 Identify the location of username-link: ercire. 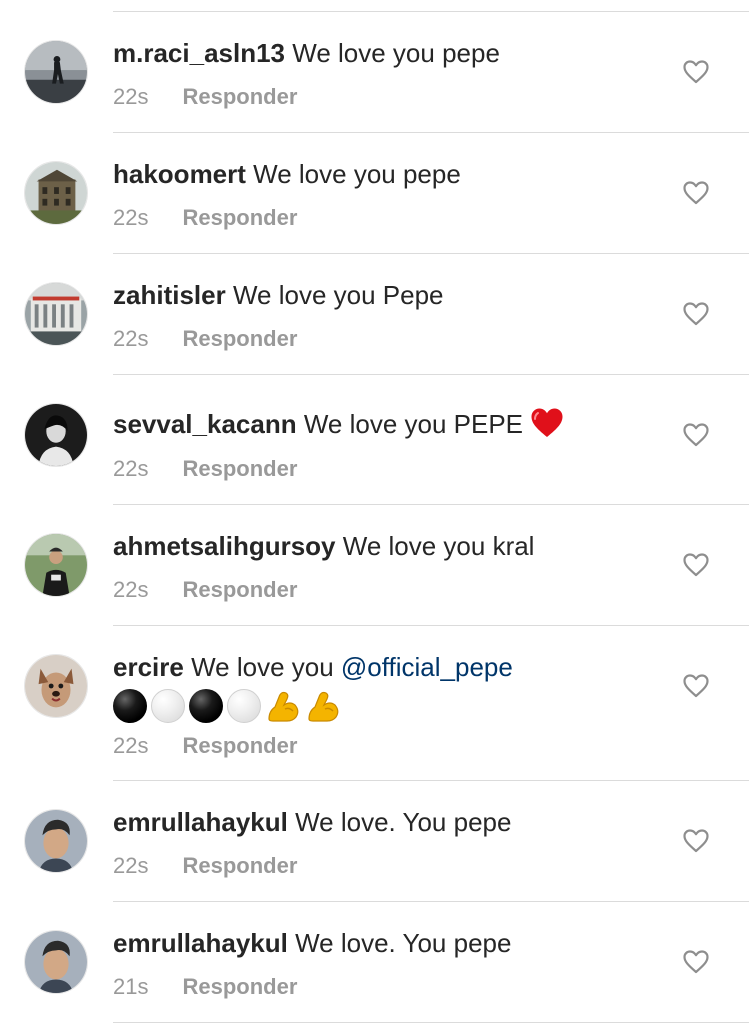
(148, 667).